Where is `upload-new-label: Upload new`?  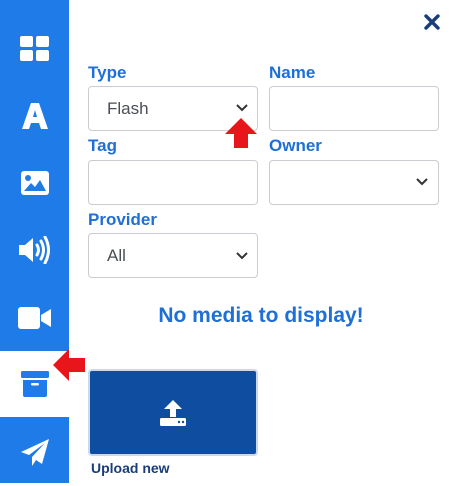
upload-new-label: Upload new is located at coordinates (130, 468).